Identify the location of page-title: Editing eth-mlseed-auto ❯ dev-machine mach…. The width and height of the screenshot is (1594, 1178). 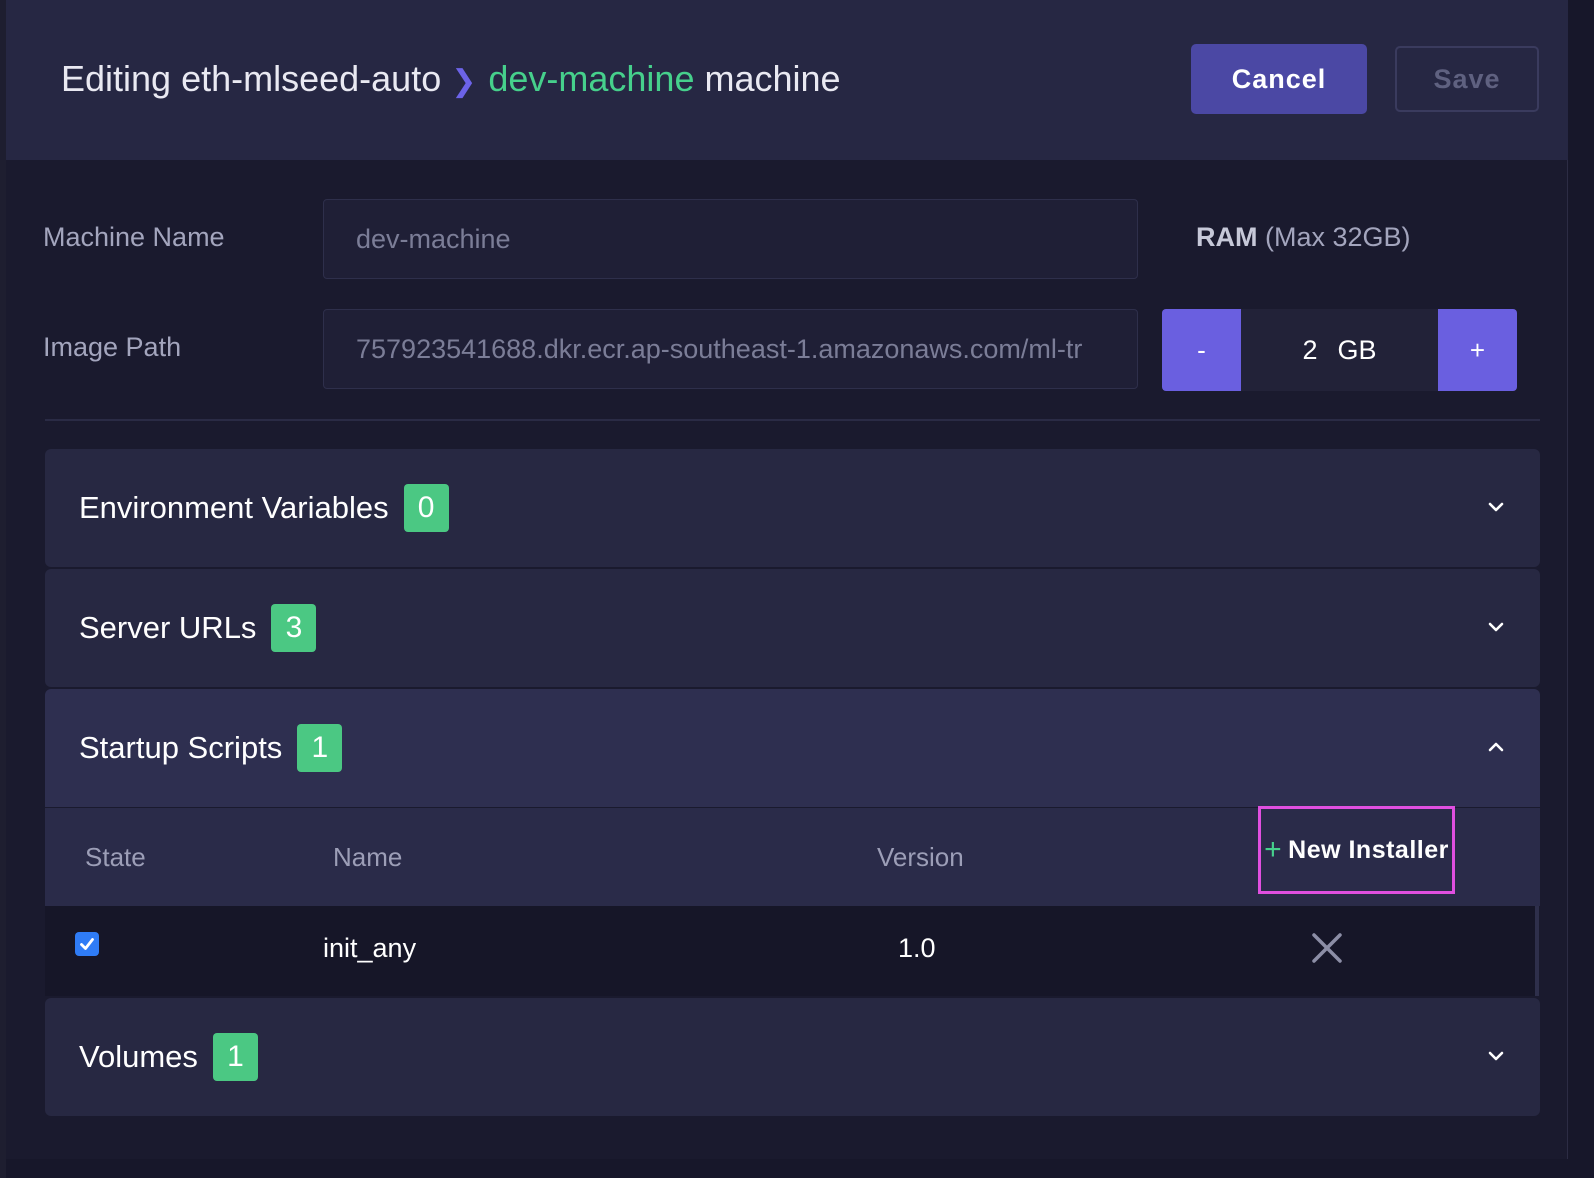
(451, 80).